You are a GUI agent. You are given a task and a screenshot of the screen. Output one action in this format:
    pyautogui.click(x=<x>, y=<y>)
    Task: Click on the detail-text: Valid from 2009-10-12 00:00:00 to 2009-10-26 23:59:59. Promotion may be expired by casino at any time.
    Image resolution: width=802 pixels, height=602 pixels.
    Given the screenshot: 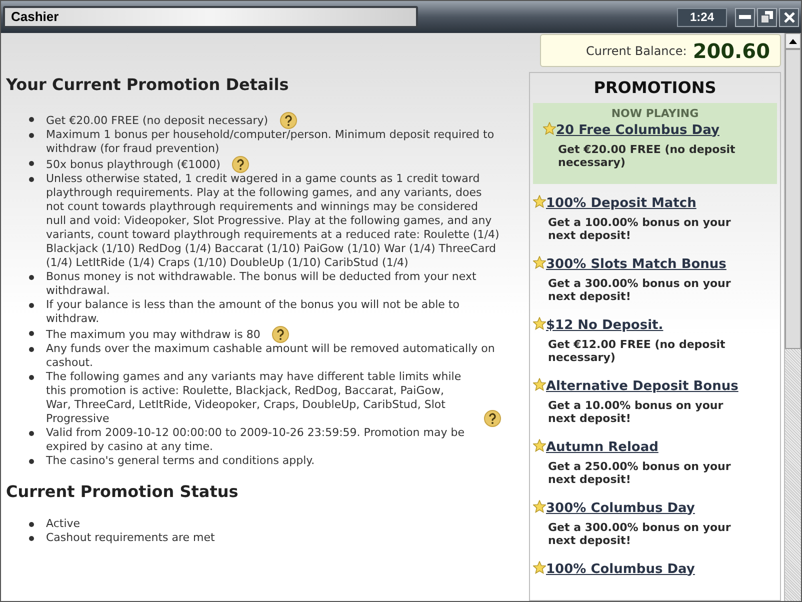 What is the action you would take?
    pyautogui.click(x=256, y=440)
    